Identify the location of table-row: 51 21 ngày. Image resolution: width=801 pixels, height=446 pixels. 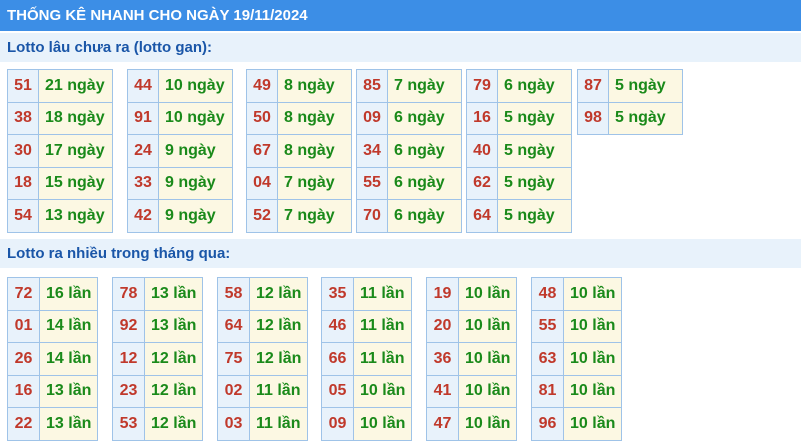
(60, 86).